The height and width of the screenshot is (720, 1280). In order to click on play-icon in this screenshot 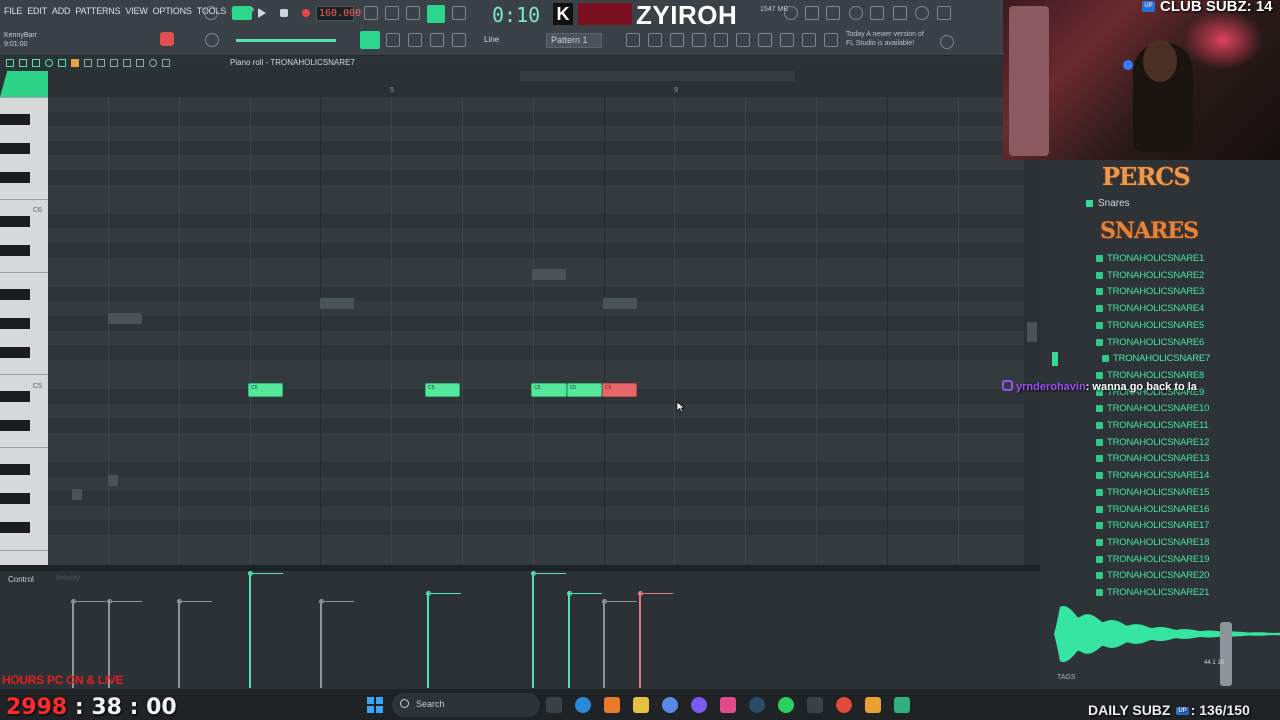, I will do `click(262, 13)`.